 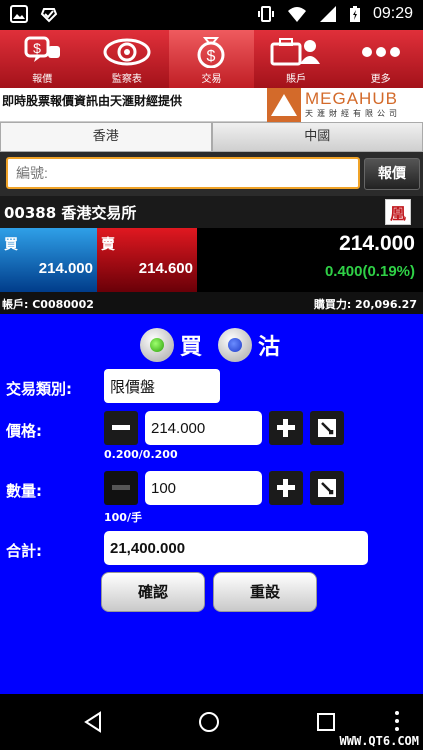 I want to click on eye-icon, so click(x=127, y=52).